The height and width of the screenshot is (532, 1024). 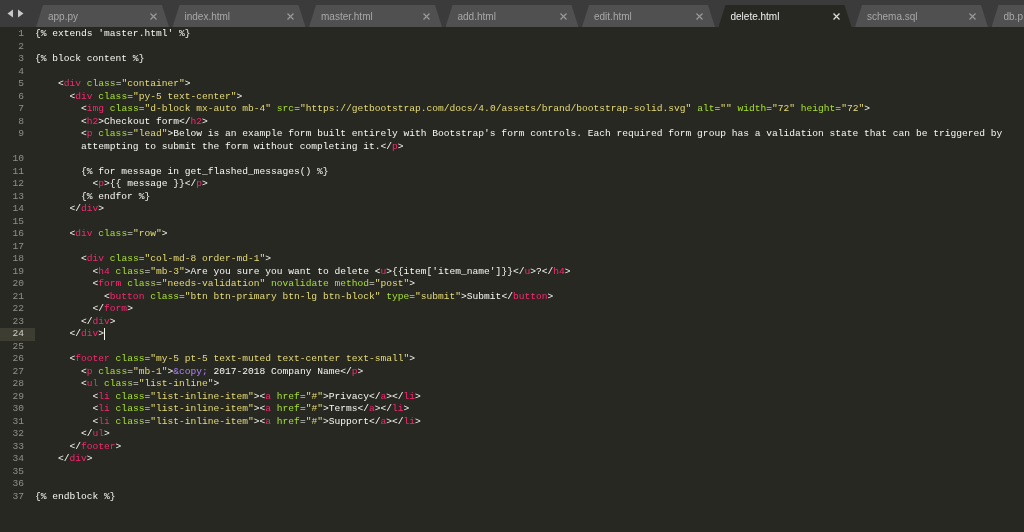 What do you see at coordinates (256, 396) in the screenshot?
I see `code-line: <li class="list-inline-item"><a href="#">Privacy</a></li>` at bounding box center [256, 396].